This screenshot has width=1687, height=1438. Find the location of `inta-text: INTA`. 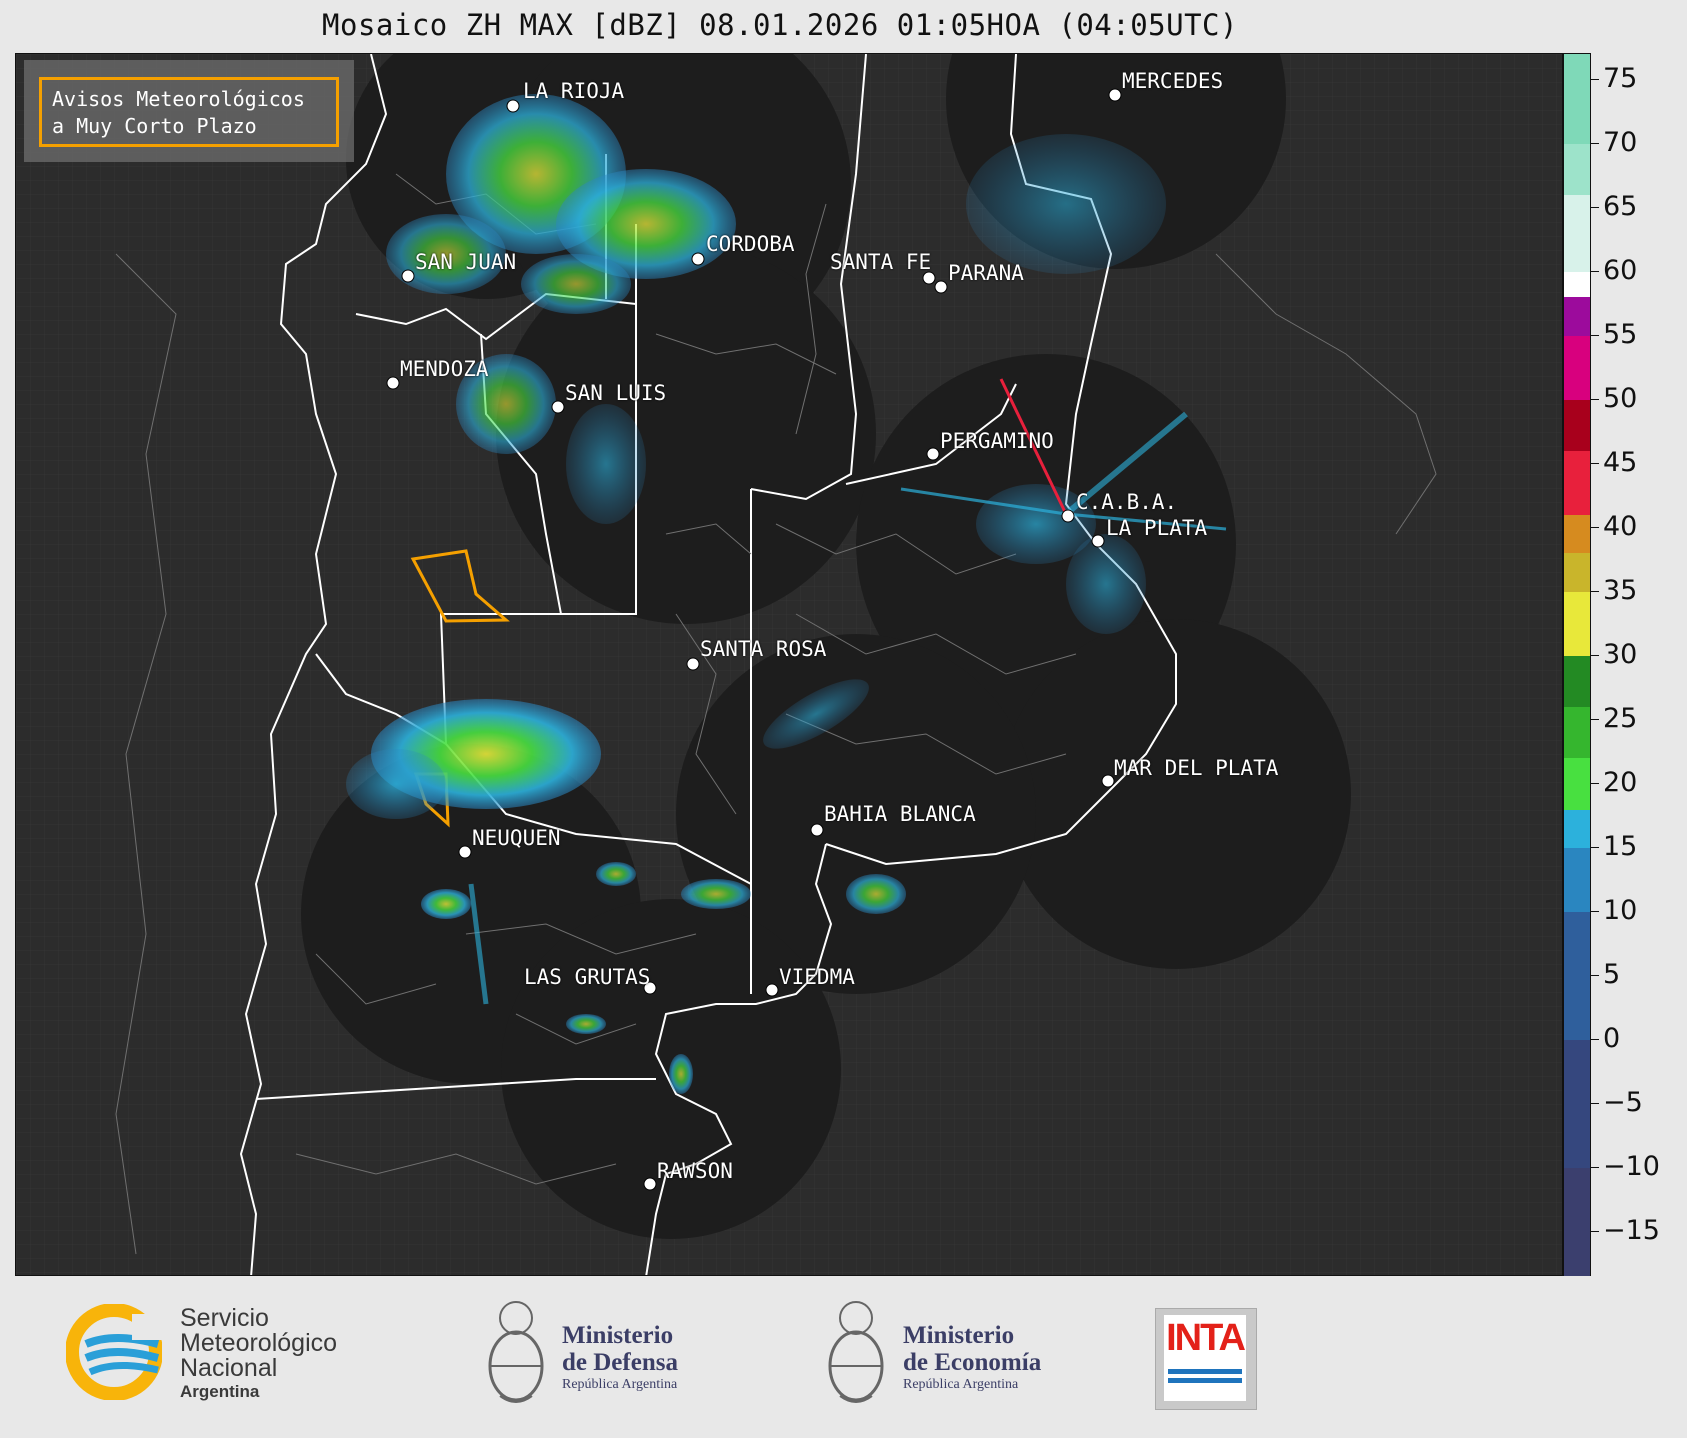

inta-text: INTA is located at coordinates (1206, 1338).